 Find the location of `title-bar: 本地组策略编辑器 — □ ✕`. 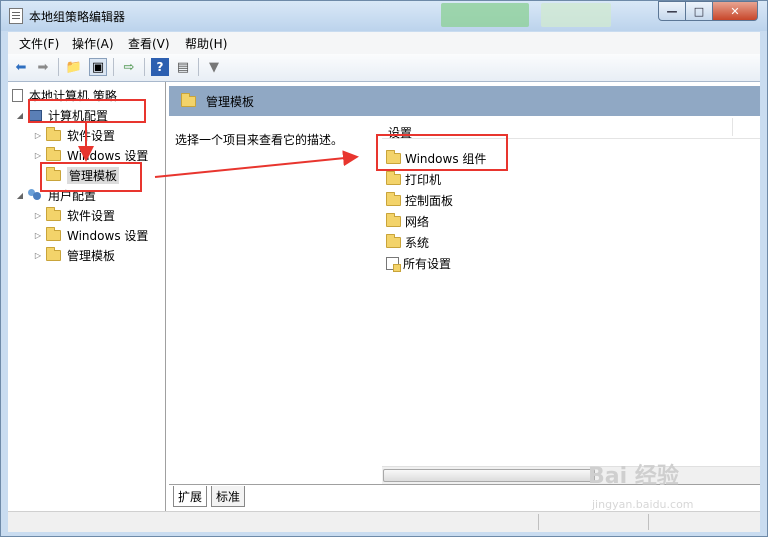

title-bar: 本地组策略编辑器 — □ ✕ is located at coordinates (384, 16).